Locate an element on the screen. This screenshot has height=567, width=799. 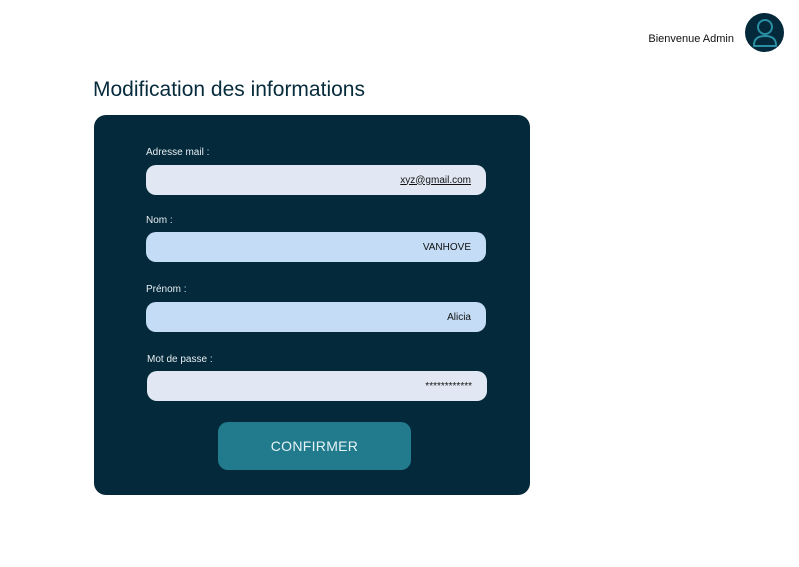
password-label: Mot de passe : is located at coordinates (180, 359).